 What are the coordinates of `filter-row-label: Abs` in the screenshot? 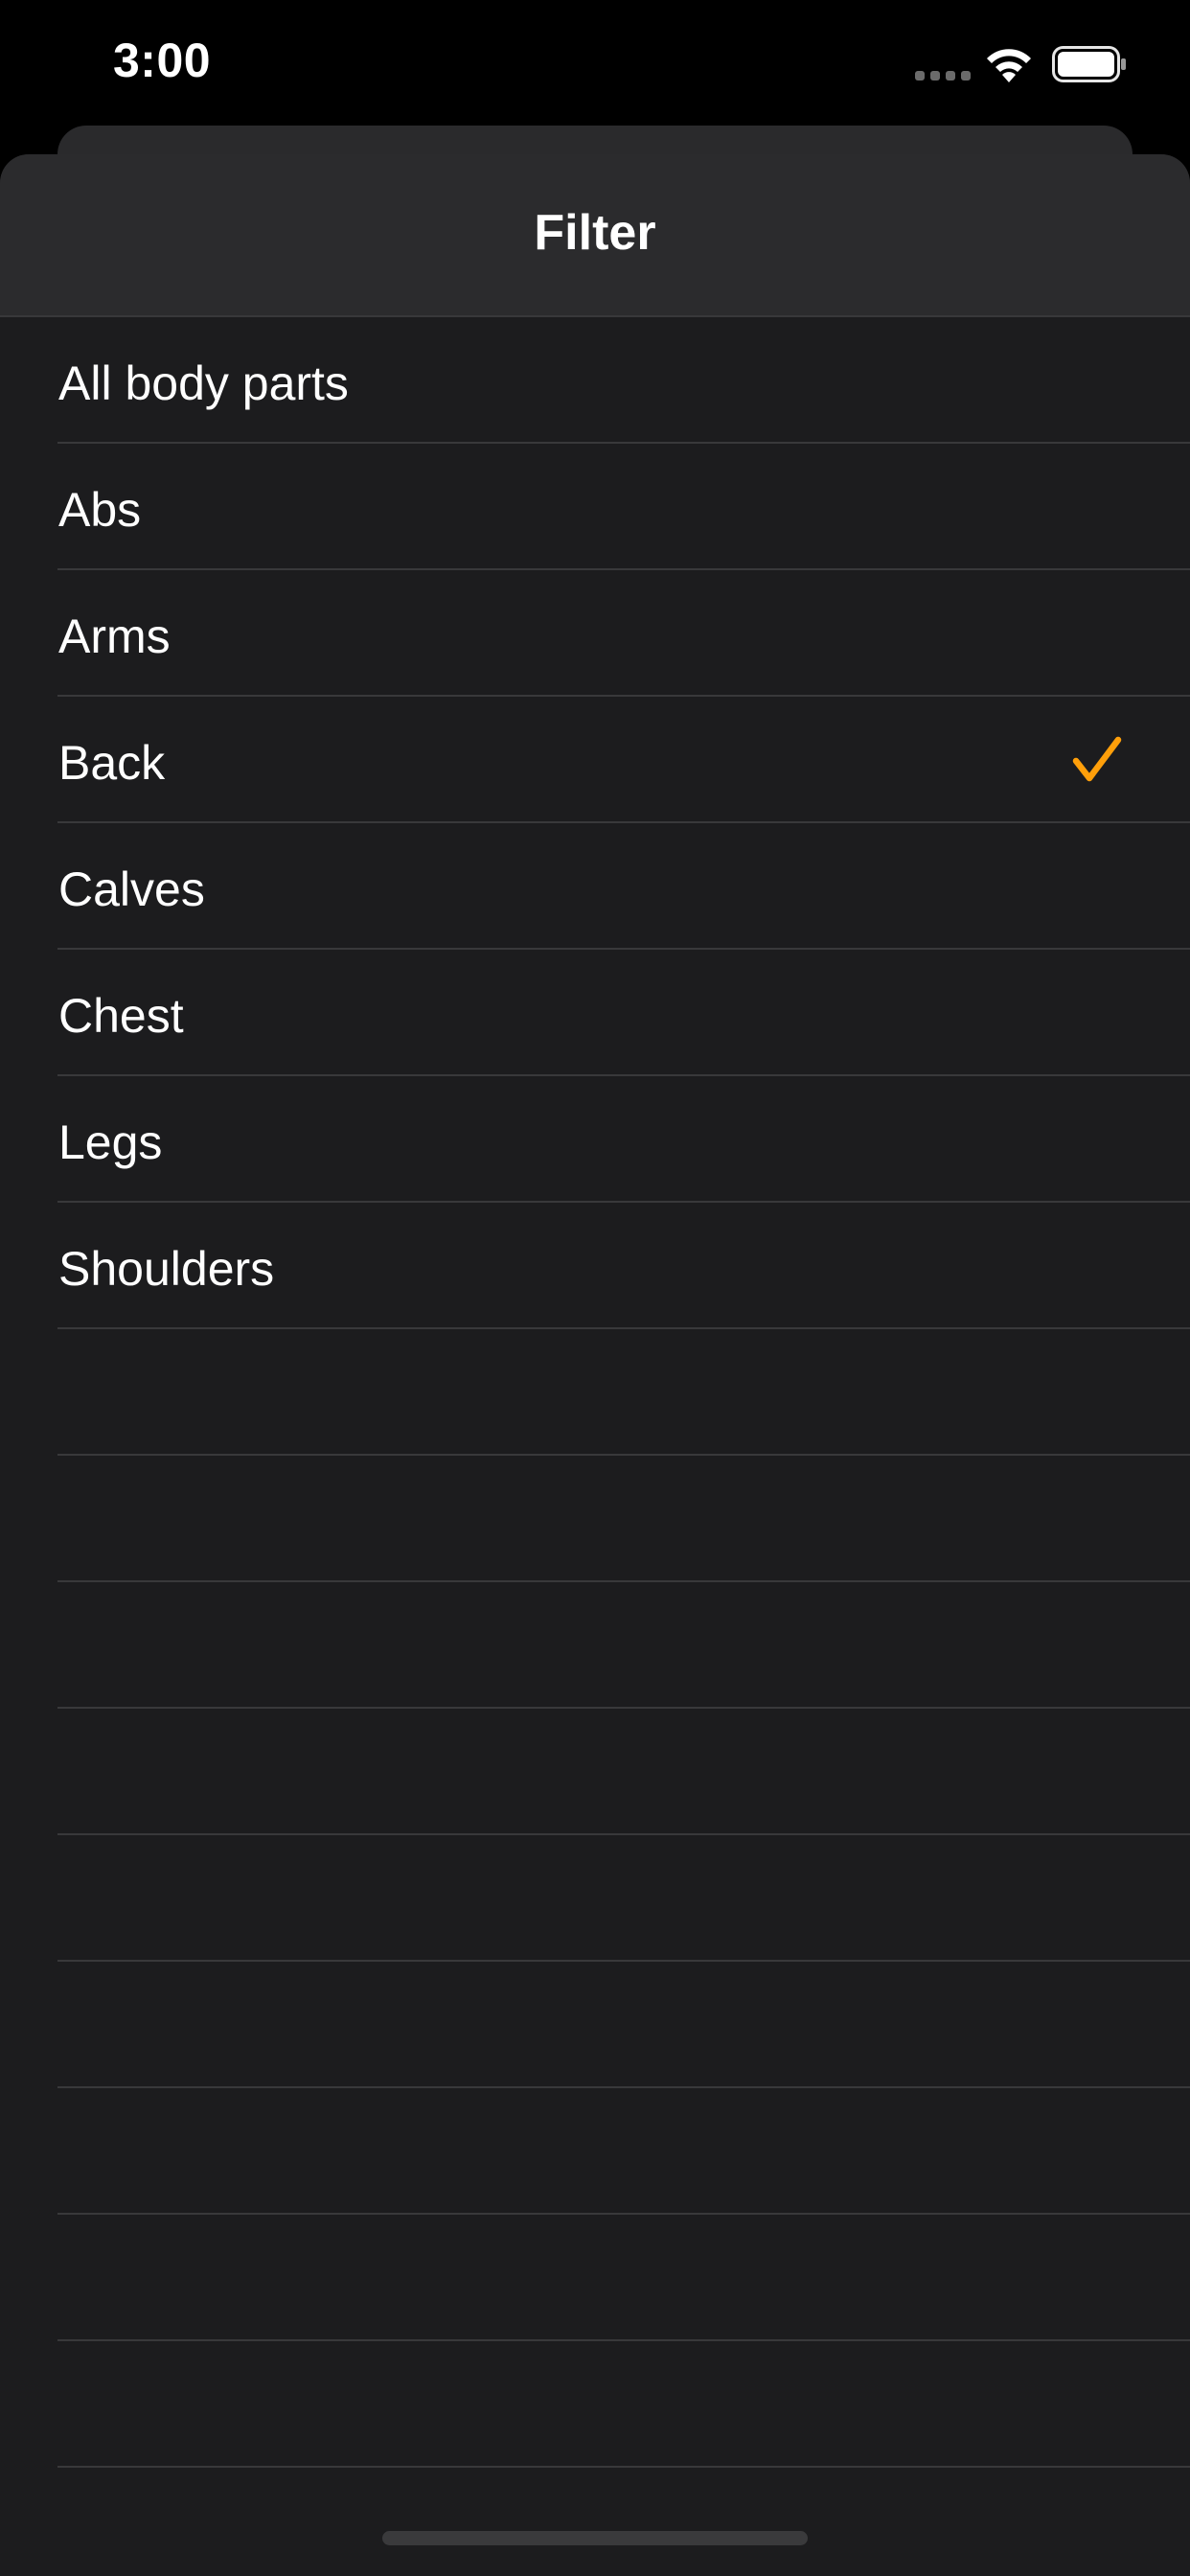 It's located at (100, 510).